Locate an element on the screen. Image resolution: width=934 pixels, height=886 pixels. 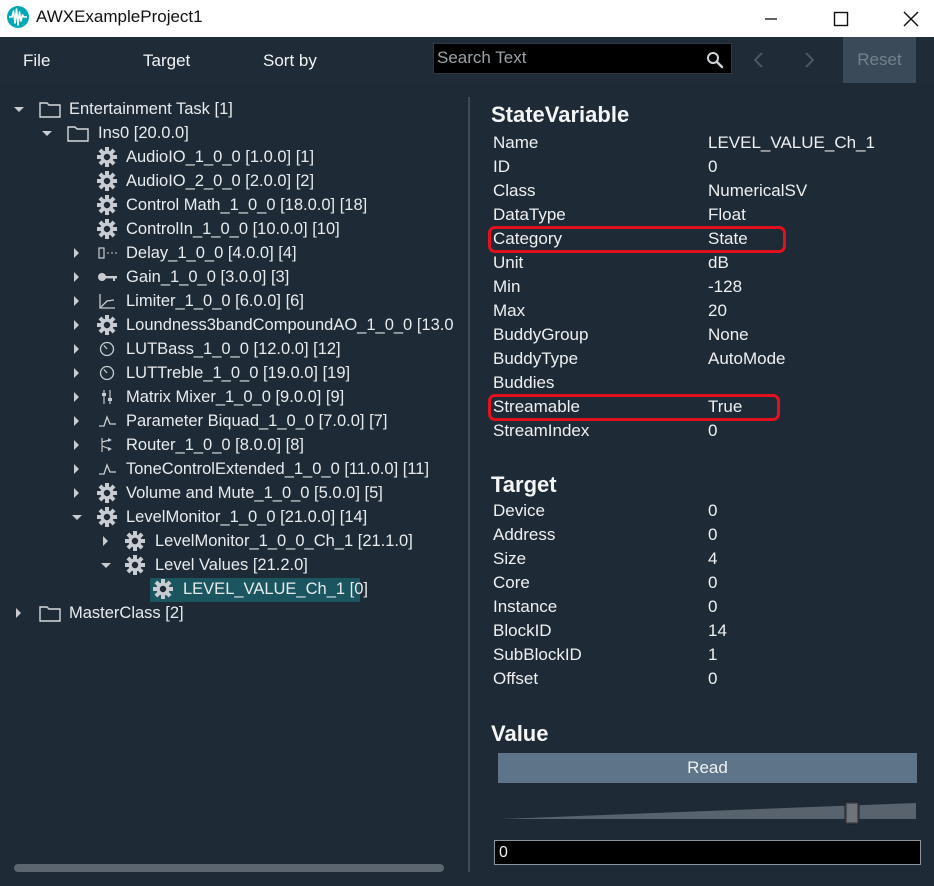
reset-button: Reset is located at coordinates (879, 60).